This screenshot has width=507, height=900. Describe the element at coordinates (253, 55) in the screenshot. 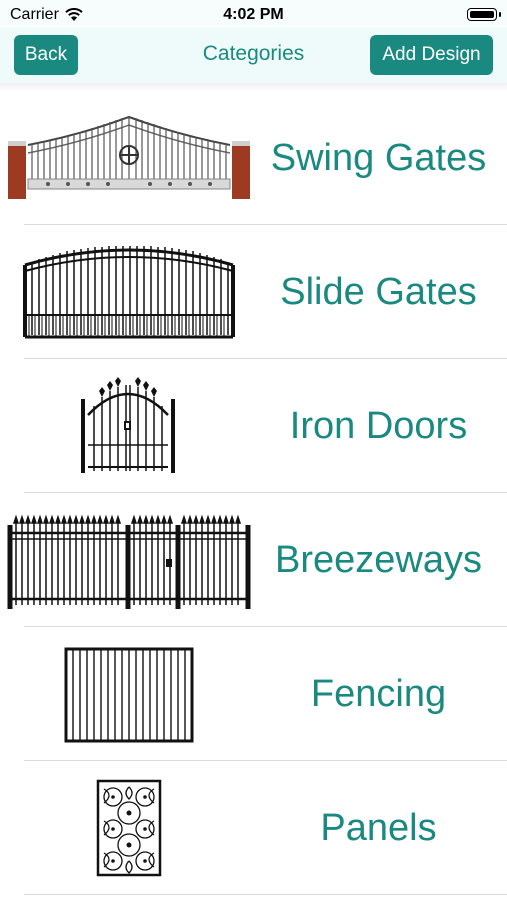

I see `navigation-bar: Back Categories Add Design` at that location.